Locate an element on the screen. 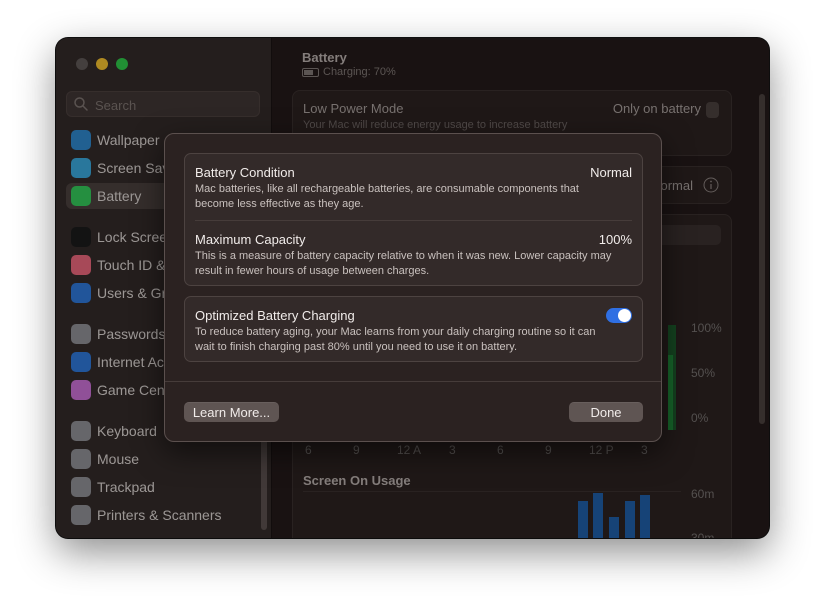 This screenshot has width=825, height=612. maximum-capacity-label: Maximum Capacity is located at coordinates (250, 239).